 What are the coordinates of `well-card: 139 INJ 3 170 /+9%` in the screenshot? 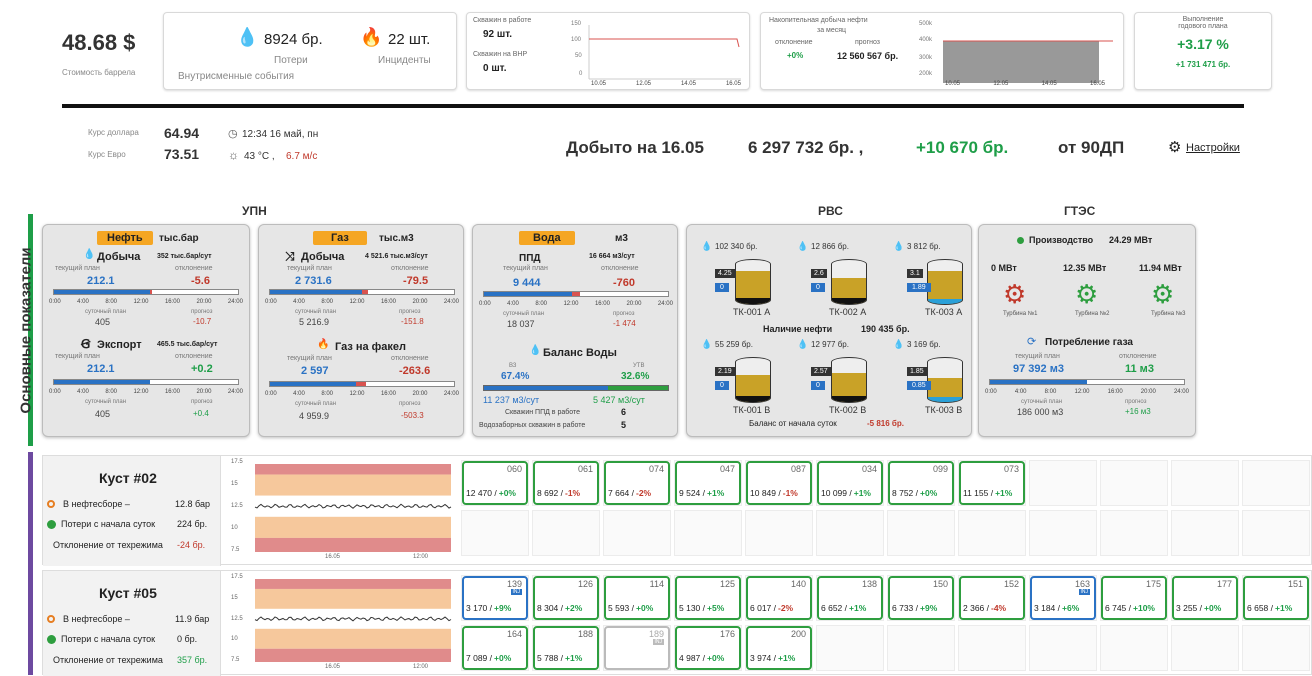 It's located at (495, 598).